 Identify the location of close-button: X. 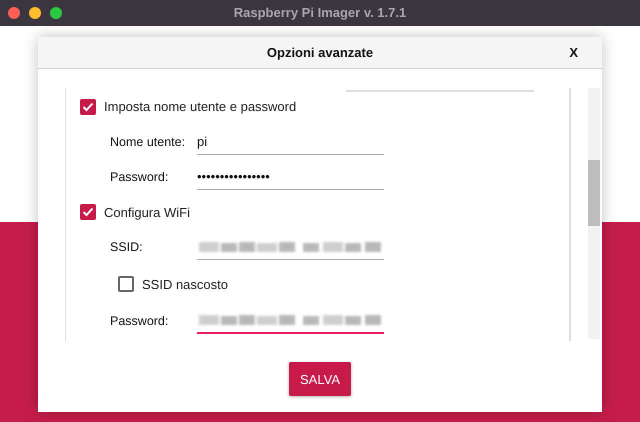
(573, 52).